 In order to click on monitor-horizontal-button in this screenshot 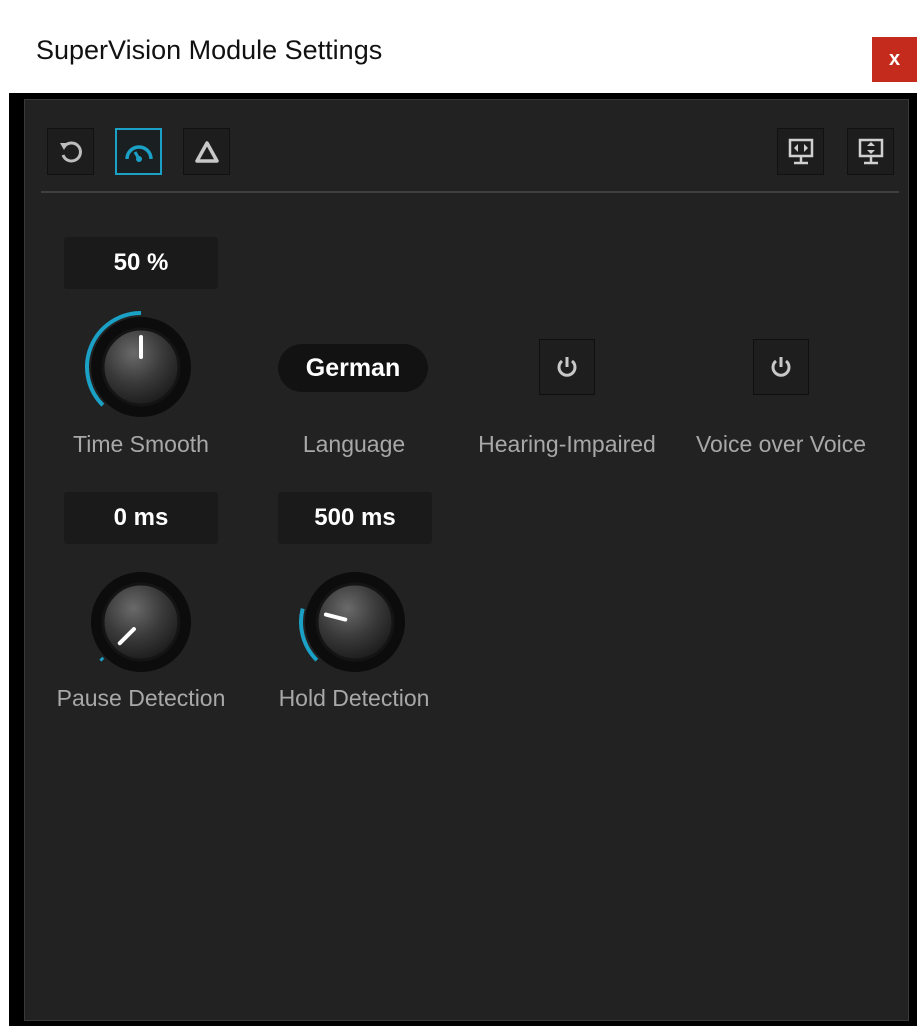, I will do `click(800, 151)`.